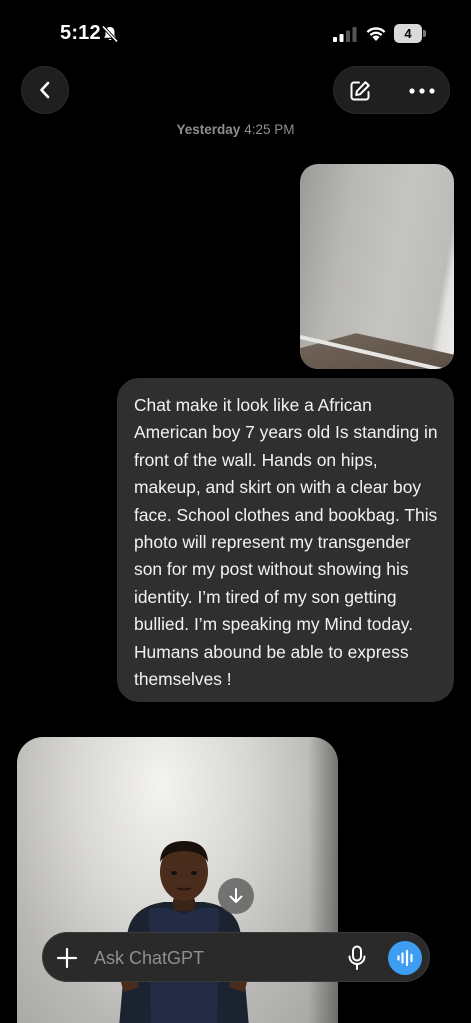 This screenshot has width=471, height=1023. Describe the element at coordinates (377, 266) in the screenshot. I see `sent-photo-wall` at that location.